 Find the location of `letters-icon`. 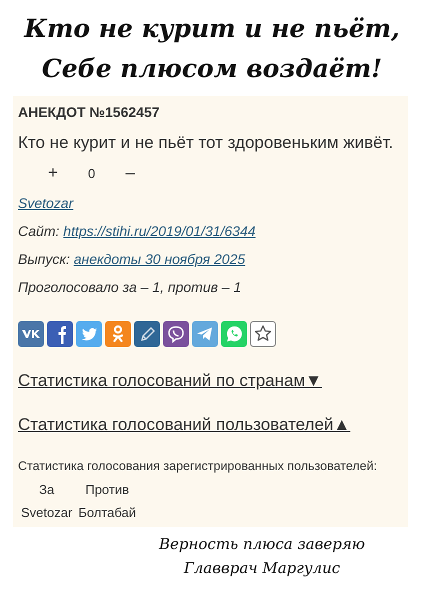

letters-icon is located at coordinates (31, 334).